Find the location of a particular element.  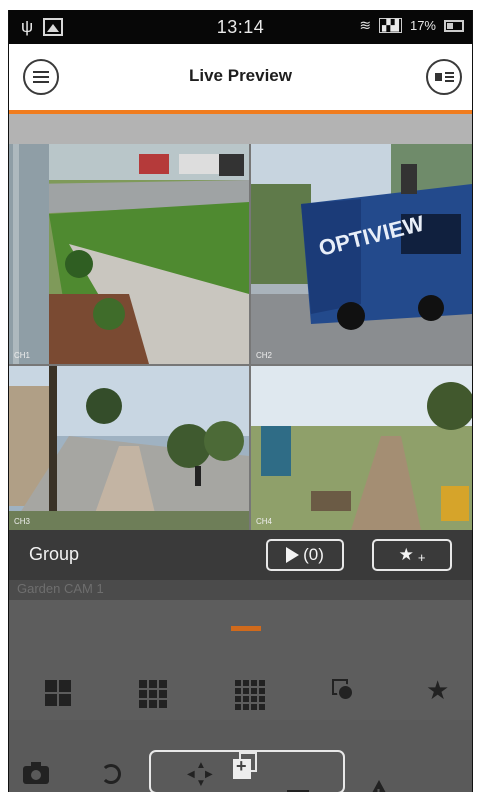

group-bar: Group (0) ★ + is located at coordinates (240, 555).